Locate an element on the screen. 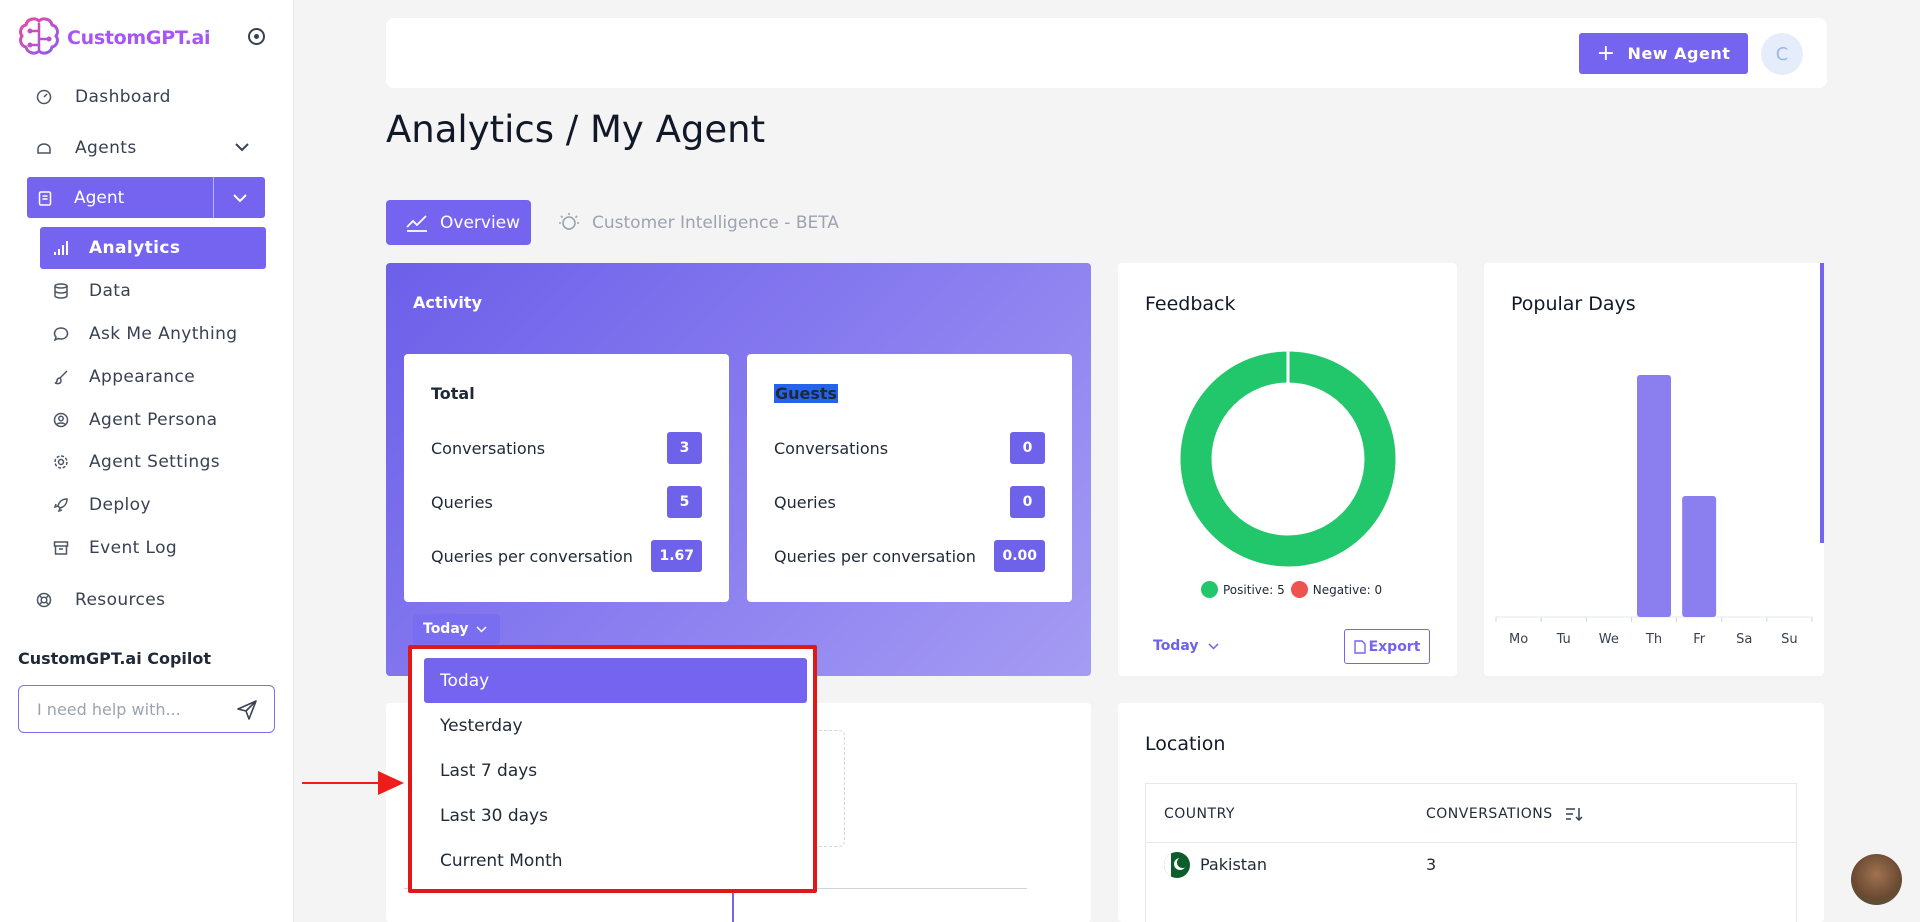 This screenshot has width=1920, height=922. chat-widget-avatar is located at coordinates (1876, 879).